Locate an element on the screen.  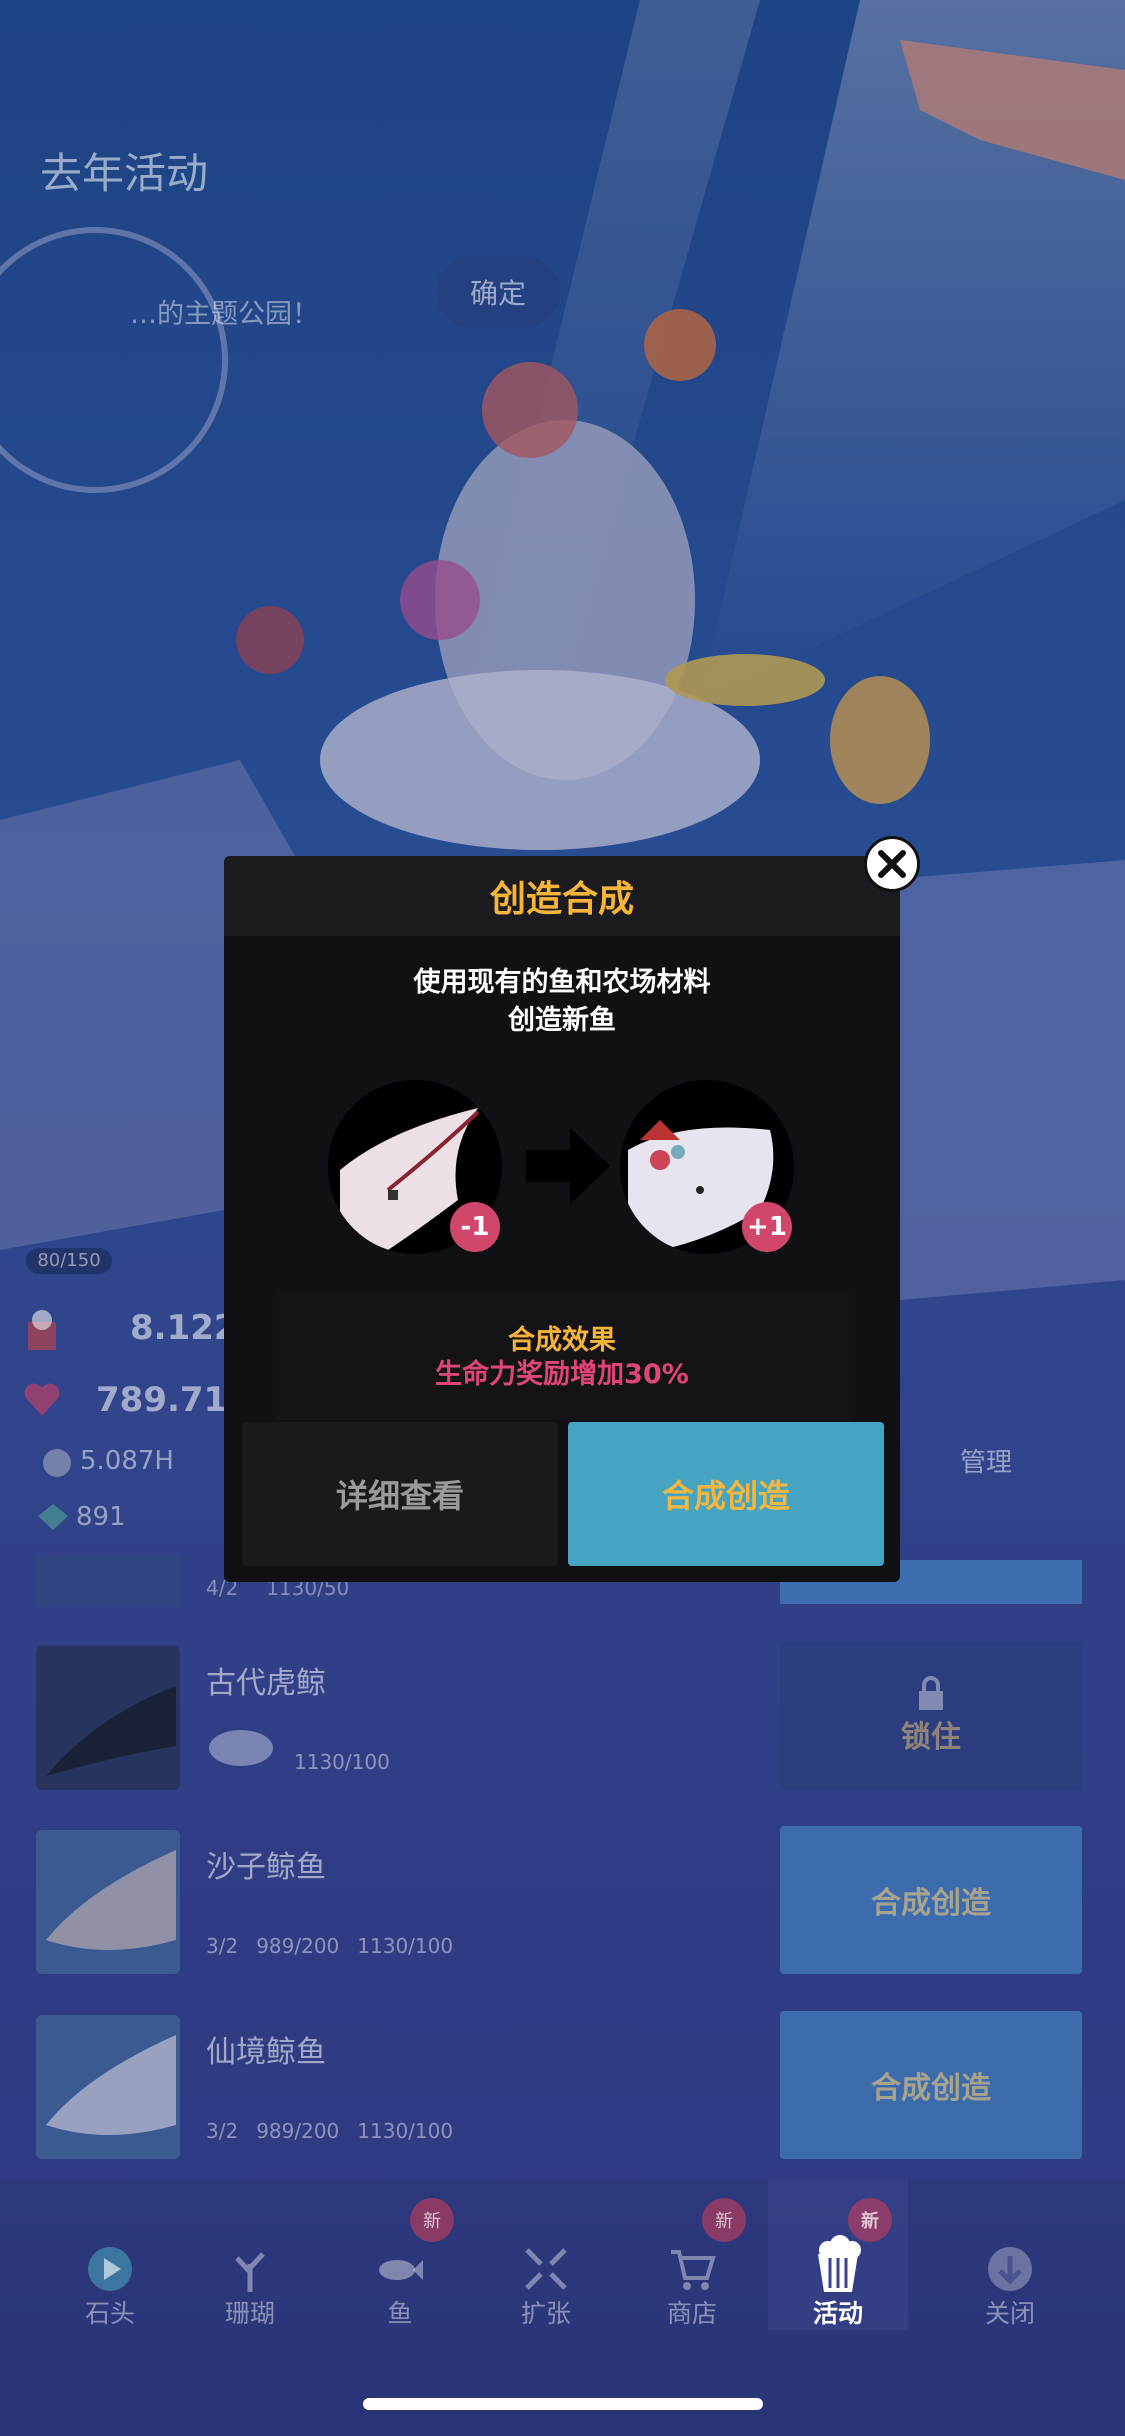
tab-events: 新 活动 is located at coordinates (838, 2255).